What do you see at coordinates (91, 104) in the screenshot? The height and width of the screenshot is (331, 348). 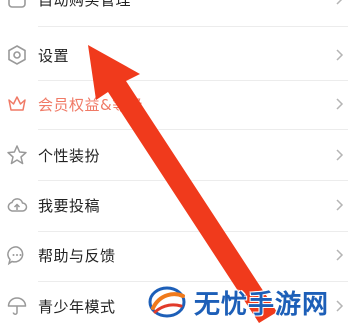 I see `menu-item-label: 会员权益&等级` at bounding box center [91, 104].